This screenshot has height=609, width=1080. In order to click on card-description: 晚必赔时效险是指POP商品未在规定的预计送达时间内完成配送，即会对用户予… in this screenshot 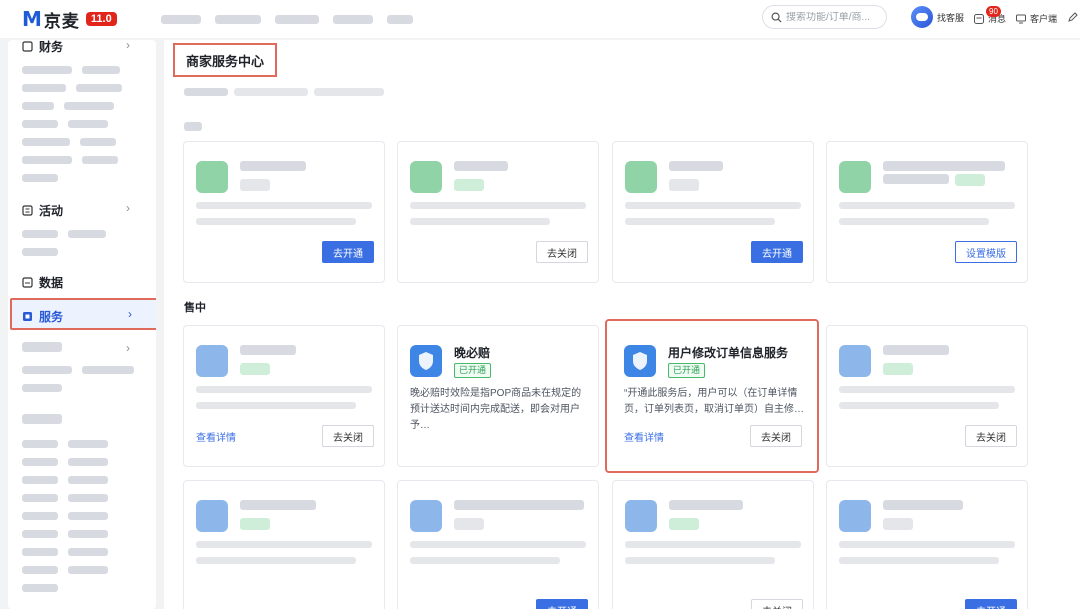, I will do `click(496, 409)`.